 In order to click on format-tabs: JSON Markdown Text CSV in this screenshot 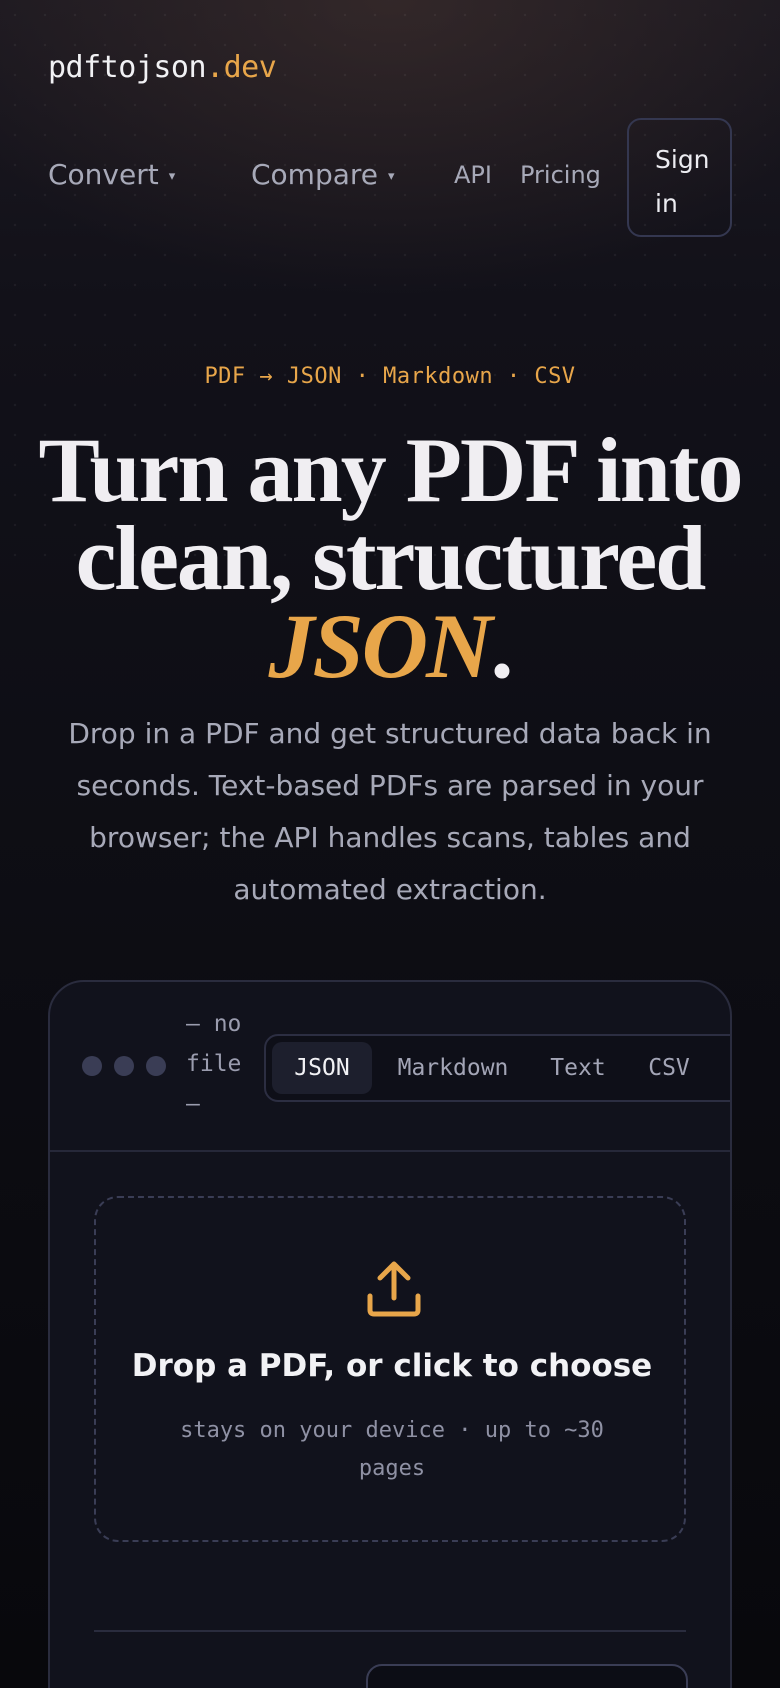, I will do `click(497, 1068)`.